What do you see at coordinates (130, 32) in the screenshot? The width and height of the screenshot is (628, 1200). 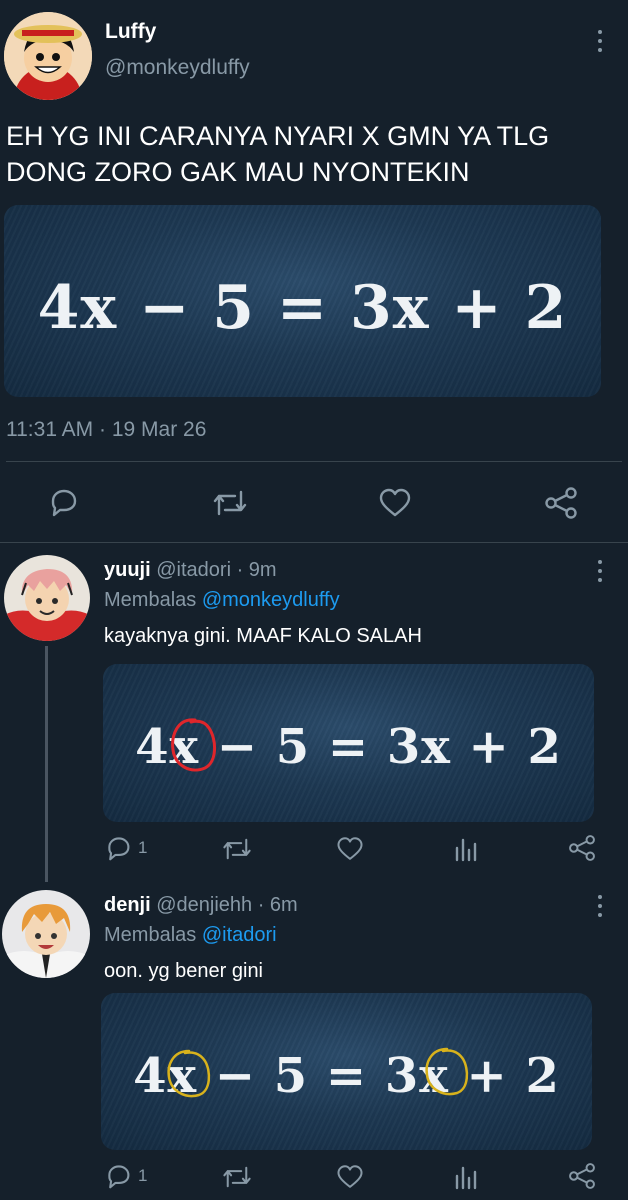 I see `author-name: Luffy` at bounding box center [130, 32].